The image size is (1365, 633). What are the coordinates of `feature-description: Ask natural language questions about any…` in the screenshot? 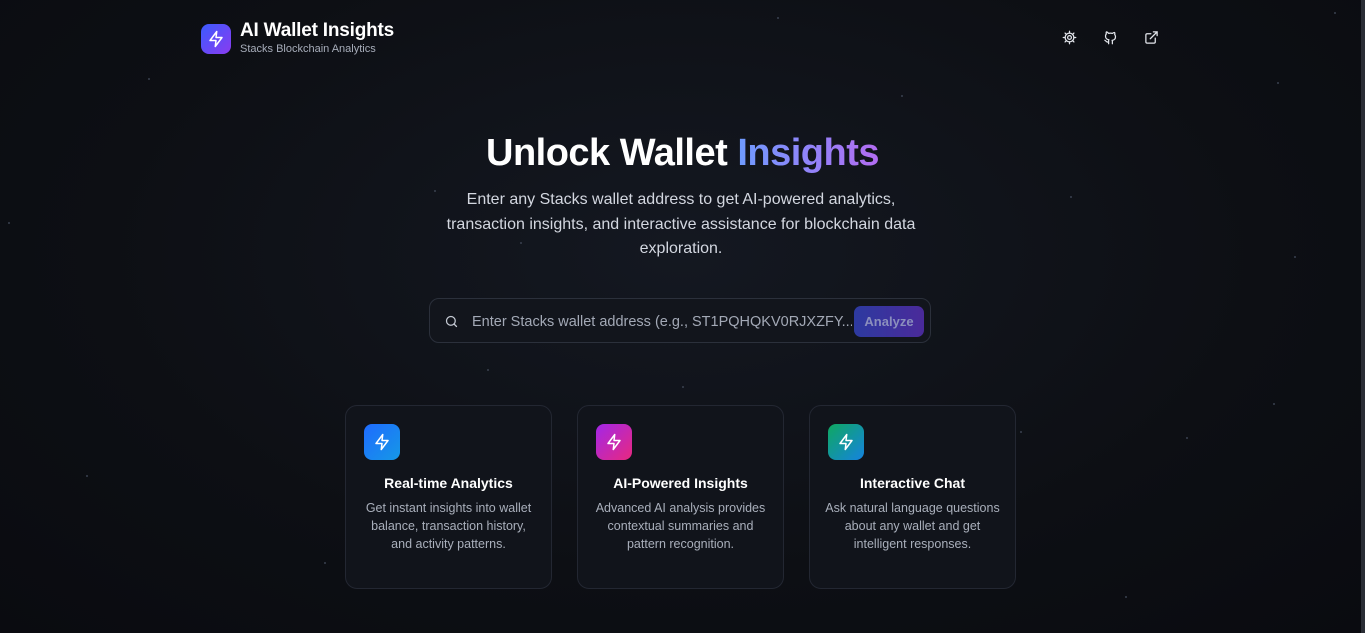 It's located at (912, 526).